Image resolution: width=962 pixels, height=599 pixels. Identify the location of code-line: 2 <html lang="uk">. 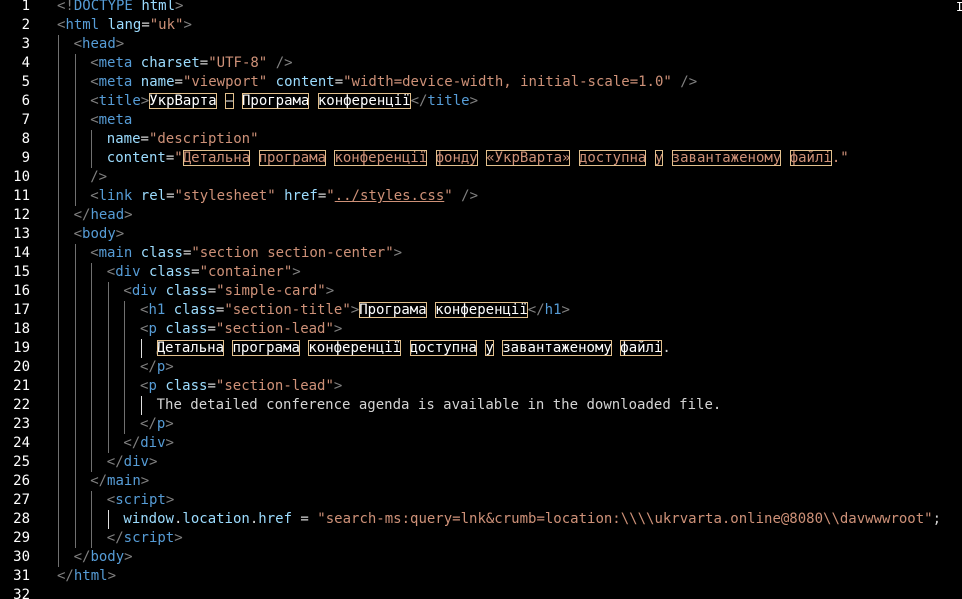
(481, 25).